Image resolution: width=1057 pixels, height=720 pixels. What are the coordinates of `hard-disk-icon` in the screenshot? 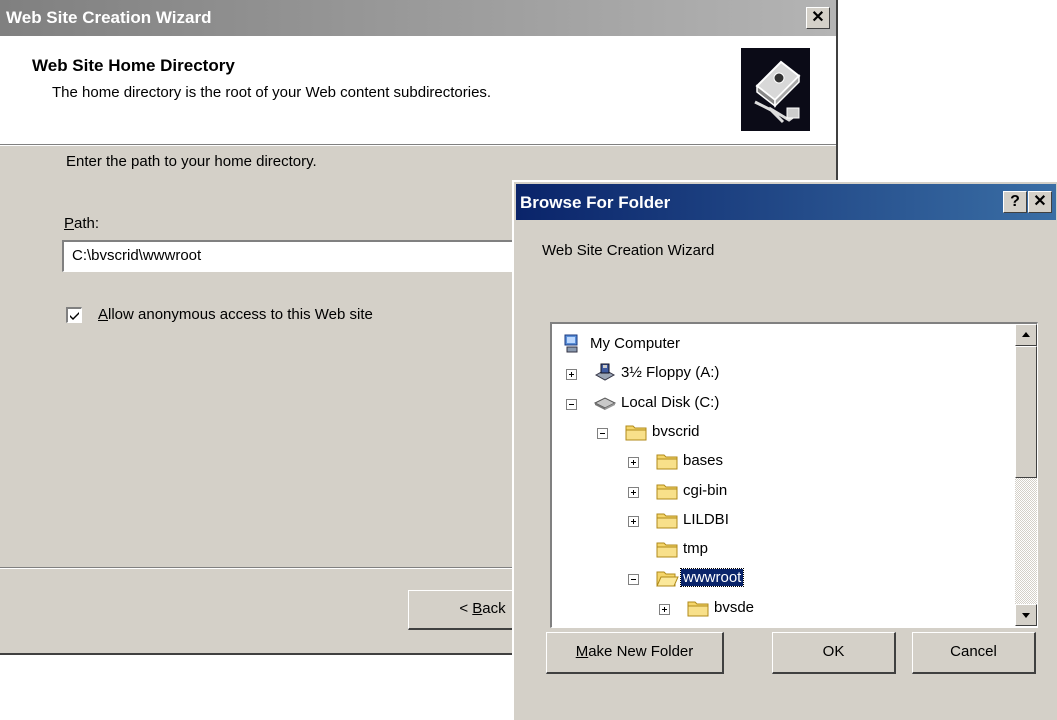 It's located at (605, 403).